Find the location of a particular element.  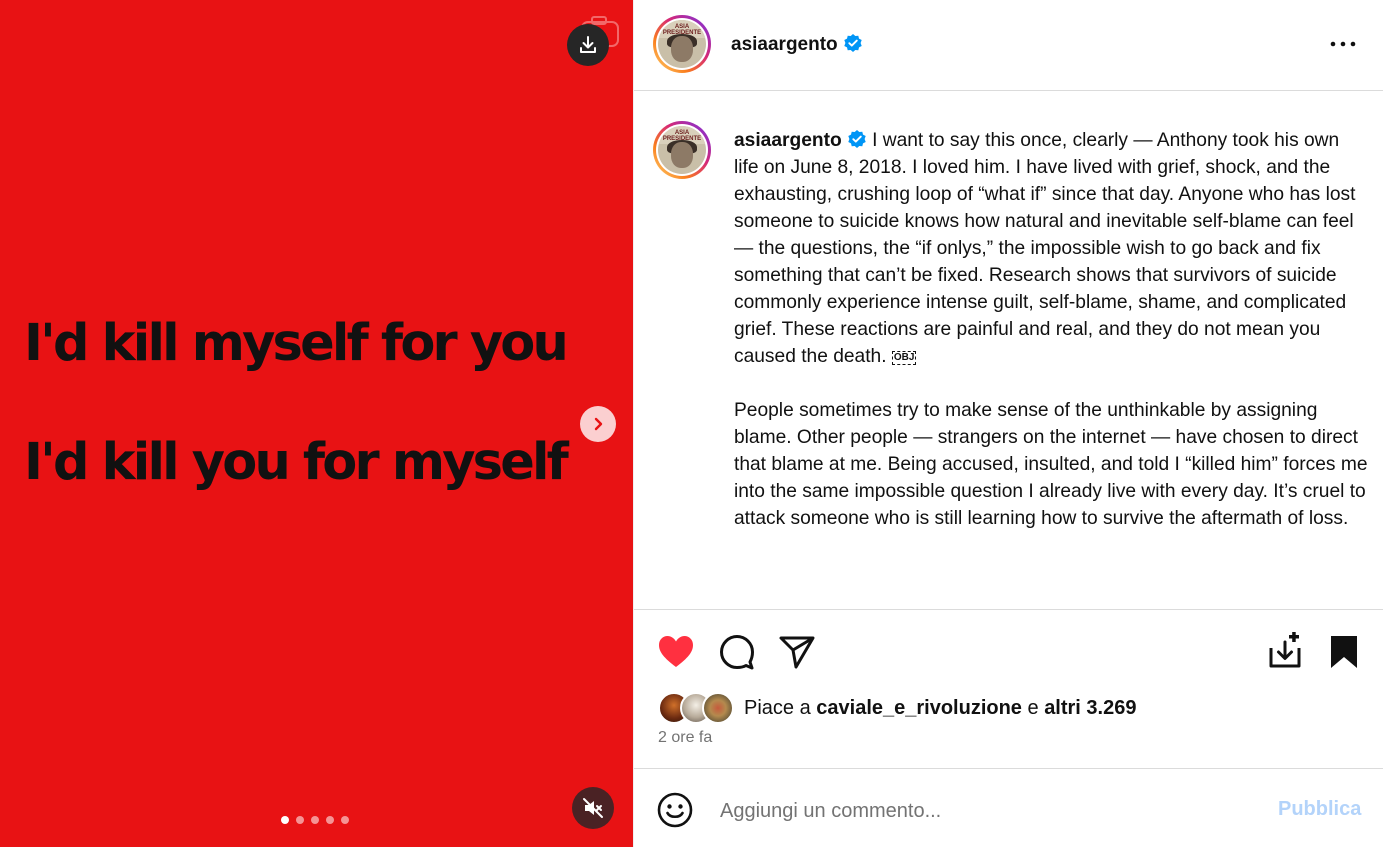

carousel-indicators is located at coordinates (315, 820).